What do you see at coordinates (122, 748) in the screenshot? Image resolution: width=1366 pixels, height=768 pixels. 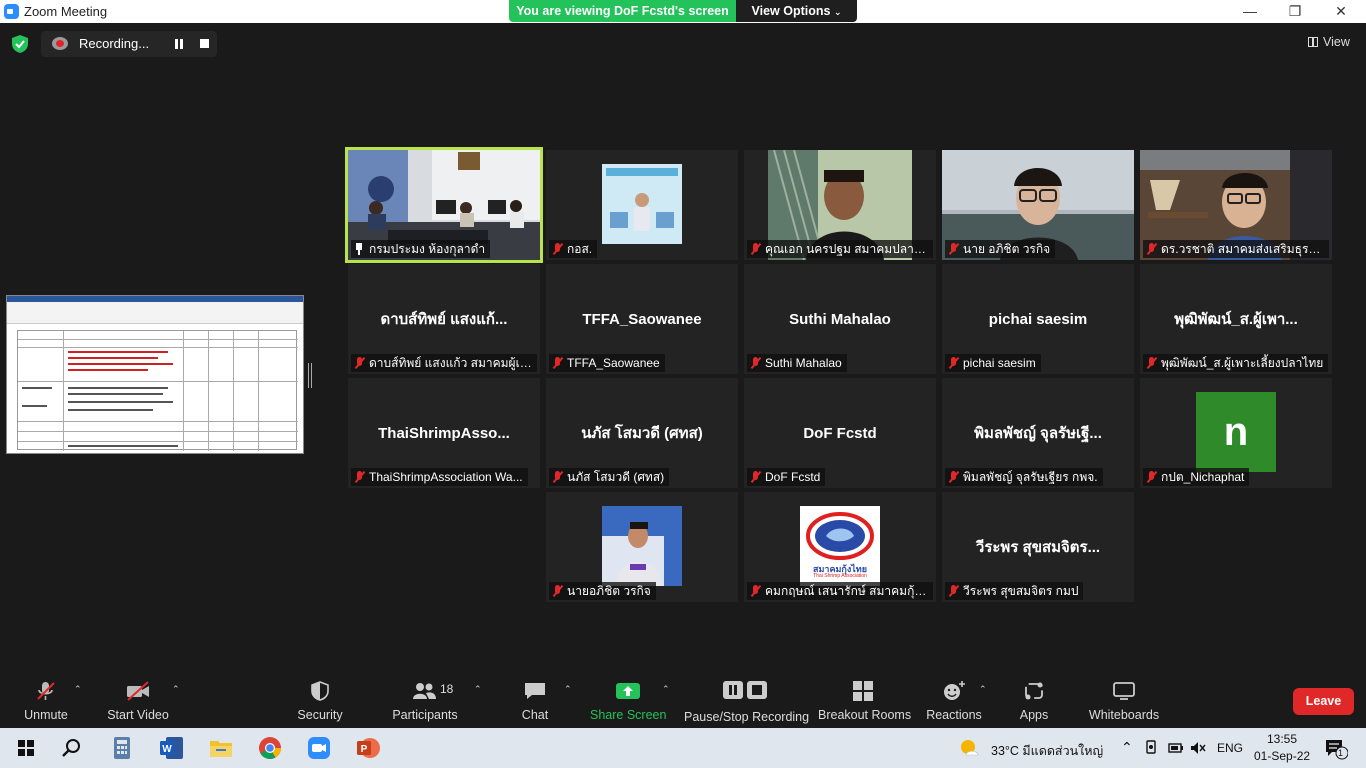 I see `calculator-app-icon` at bounding box center [122, 748].